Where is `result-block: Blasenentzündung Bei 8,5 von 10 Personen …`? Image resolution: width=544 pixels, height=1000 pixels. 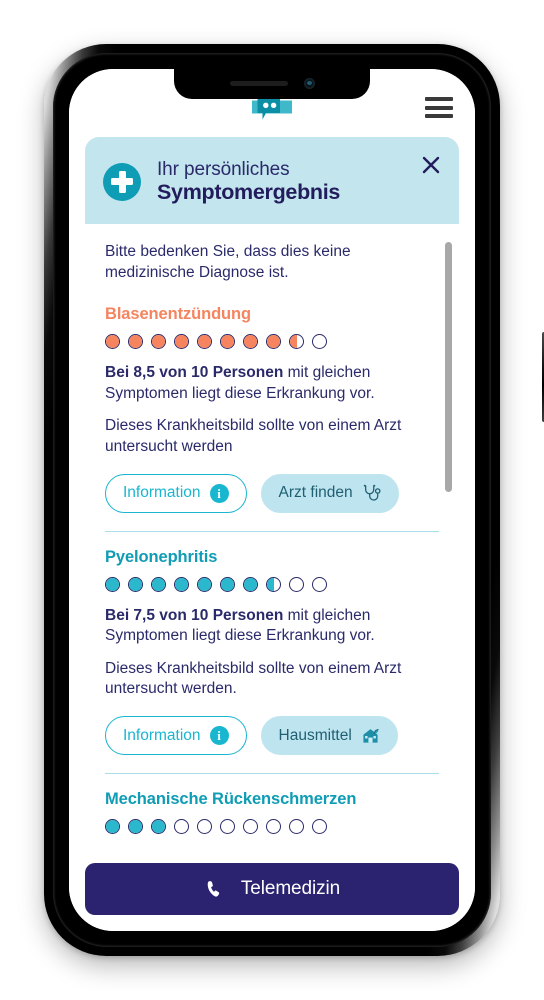 result-block: Blasenentzündung Bei 8,5 von 10 Personen … is located at coordinates (272, 409).